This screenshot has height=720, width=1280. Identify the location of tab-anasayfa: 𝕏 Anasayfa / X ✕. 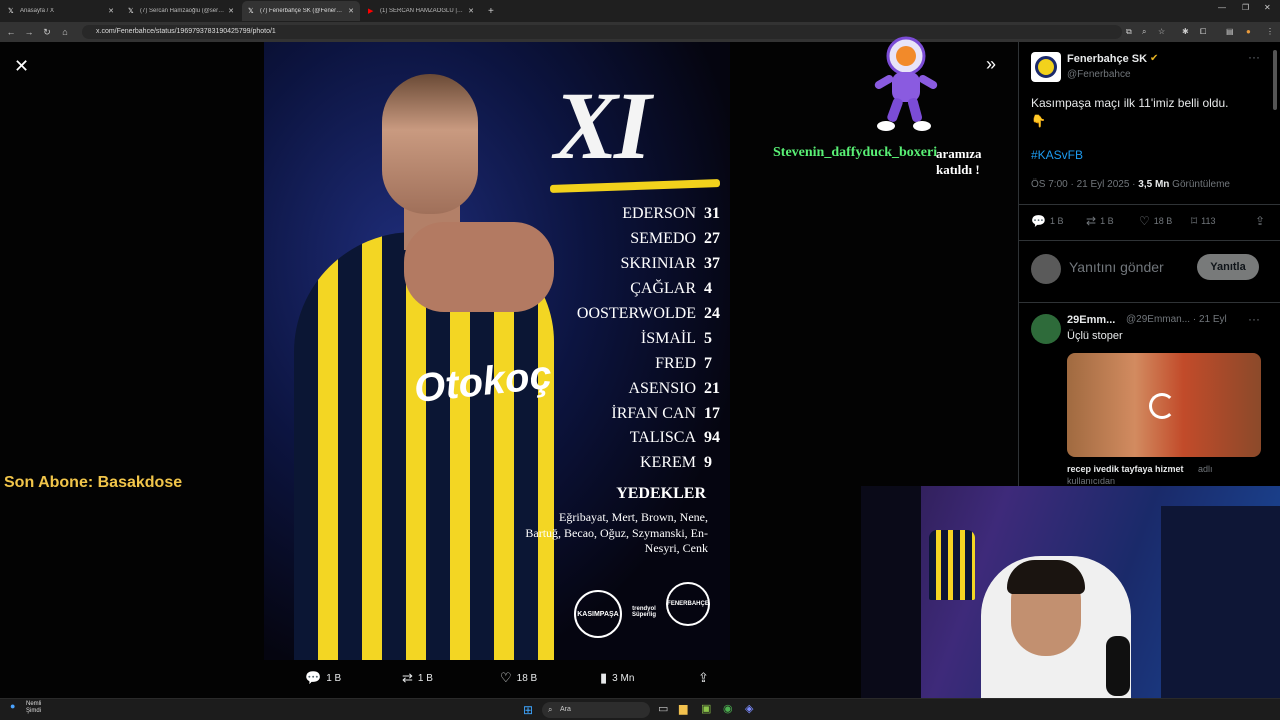
(61, 11).